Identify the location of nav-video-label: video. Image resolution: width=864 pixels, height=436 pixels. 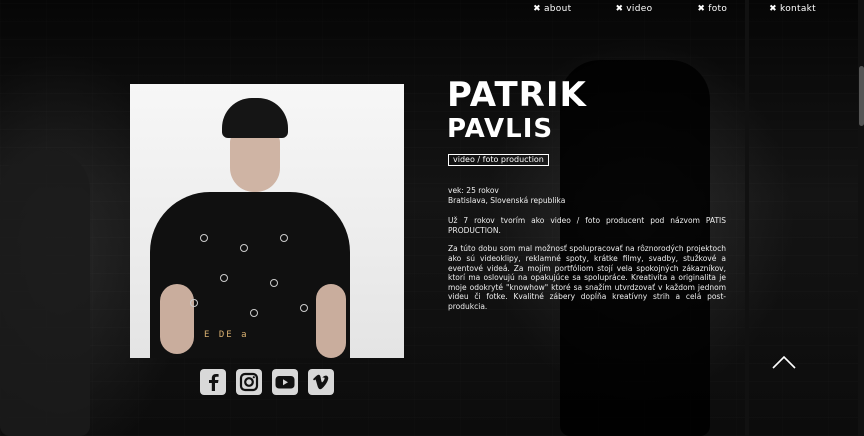
(639, 9).